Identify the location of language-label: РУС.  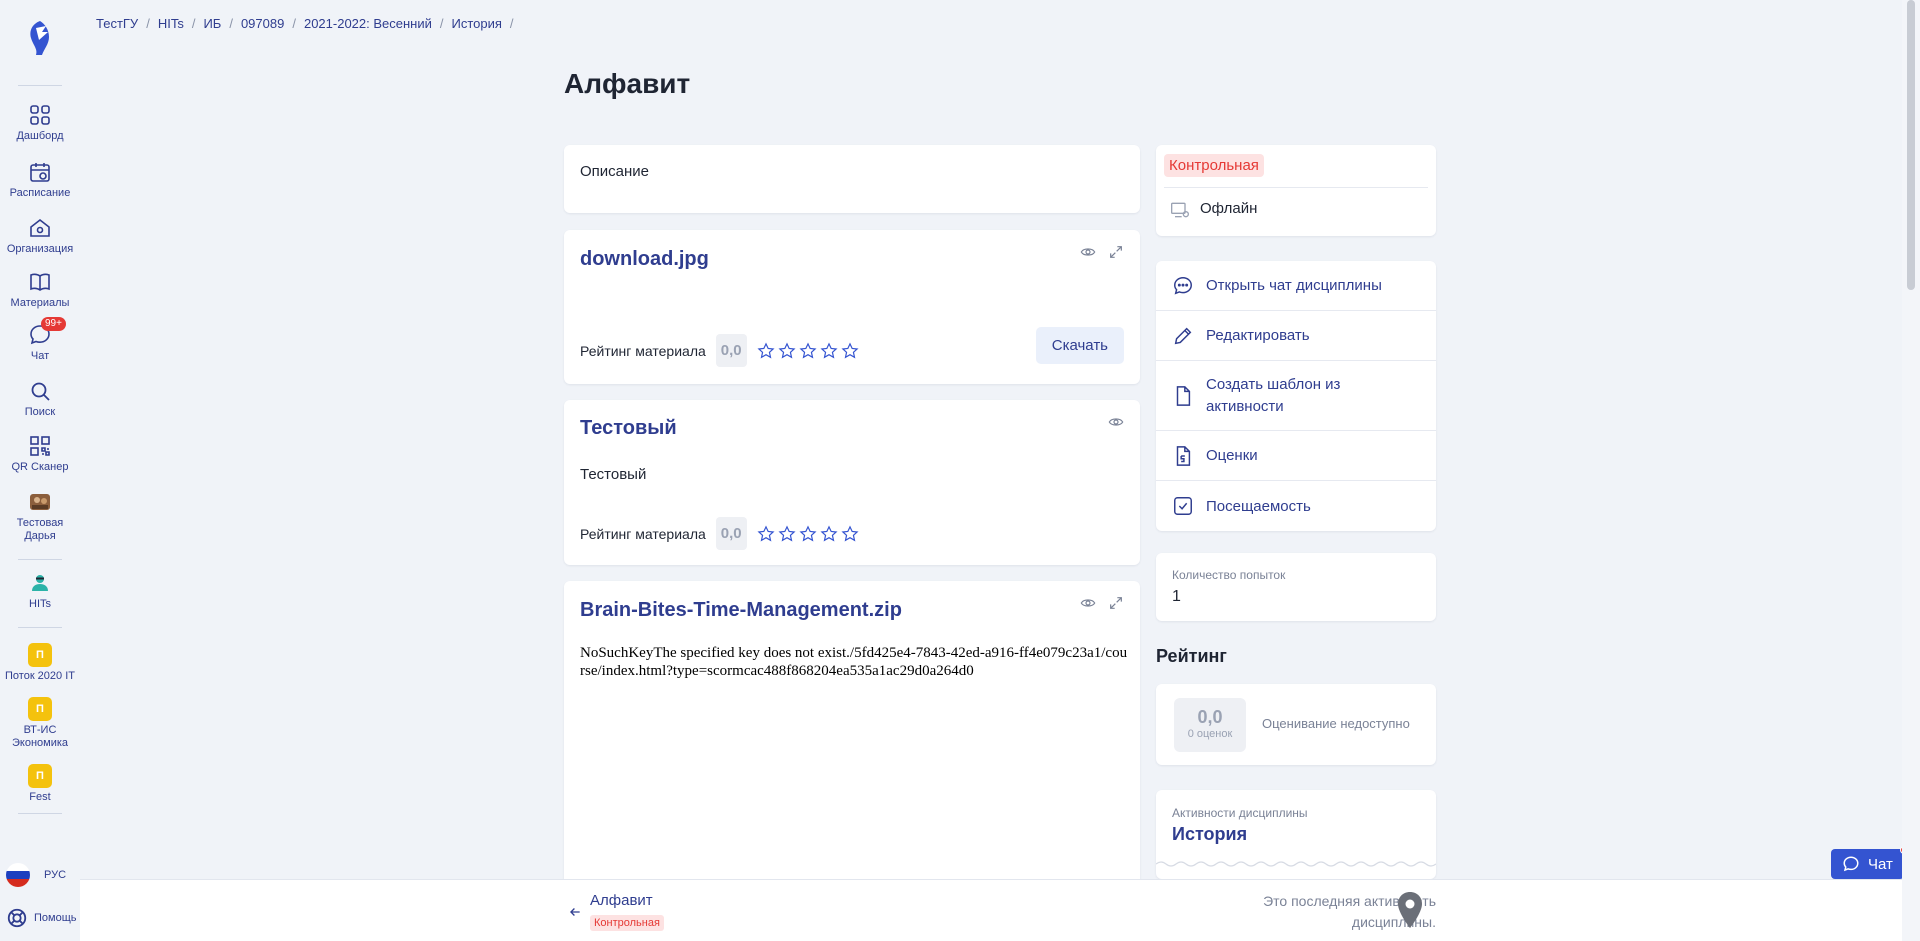
(55, 875).